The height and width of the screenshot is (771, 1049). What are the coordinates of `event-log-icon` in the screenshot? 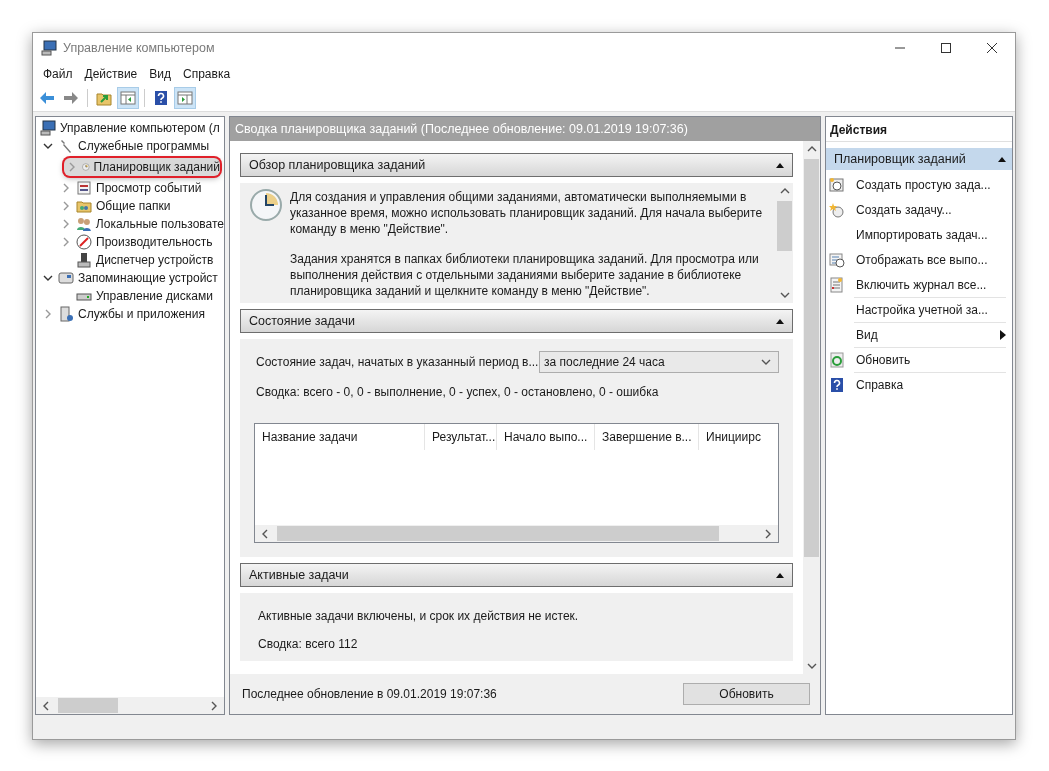 It's located at (84, 188).